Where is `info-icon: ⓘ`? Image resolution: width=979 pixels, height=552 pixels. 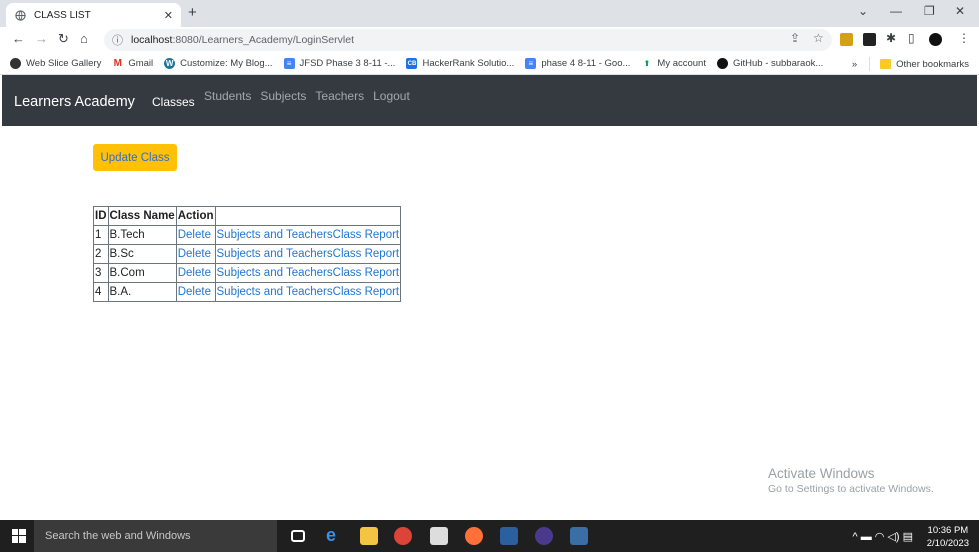 info-icon: ⓘ is located at coordinates (117, 40).